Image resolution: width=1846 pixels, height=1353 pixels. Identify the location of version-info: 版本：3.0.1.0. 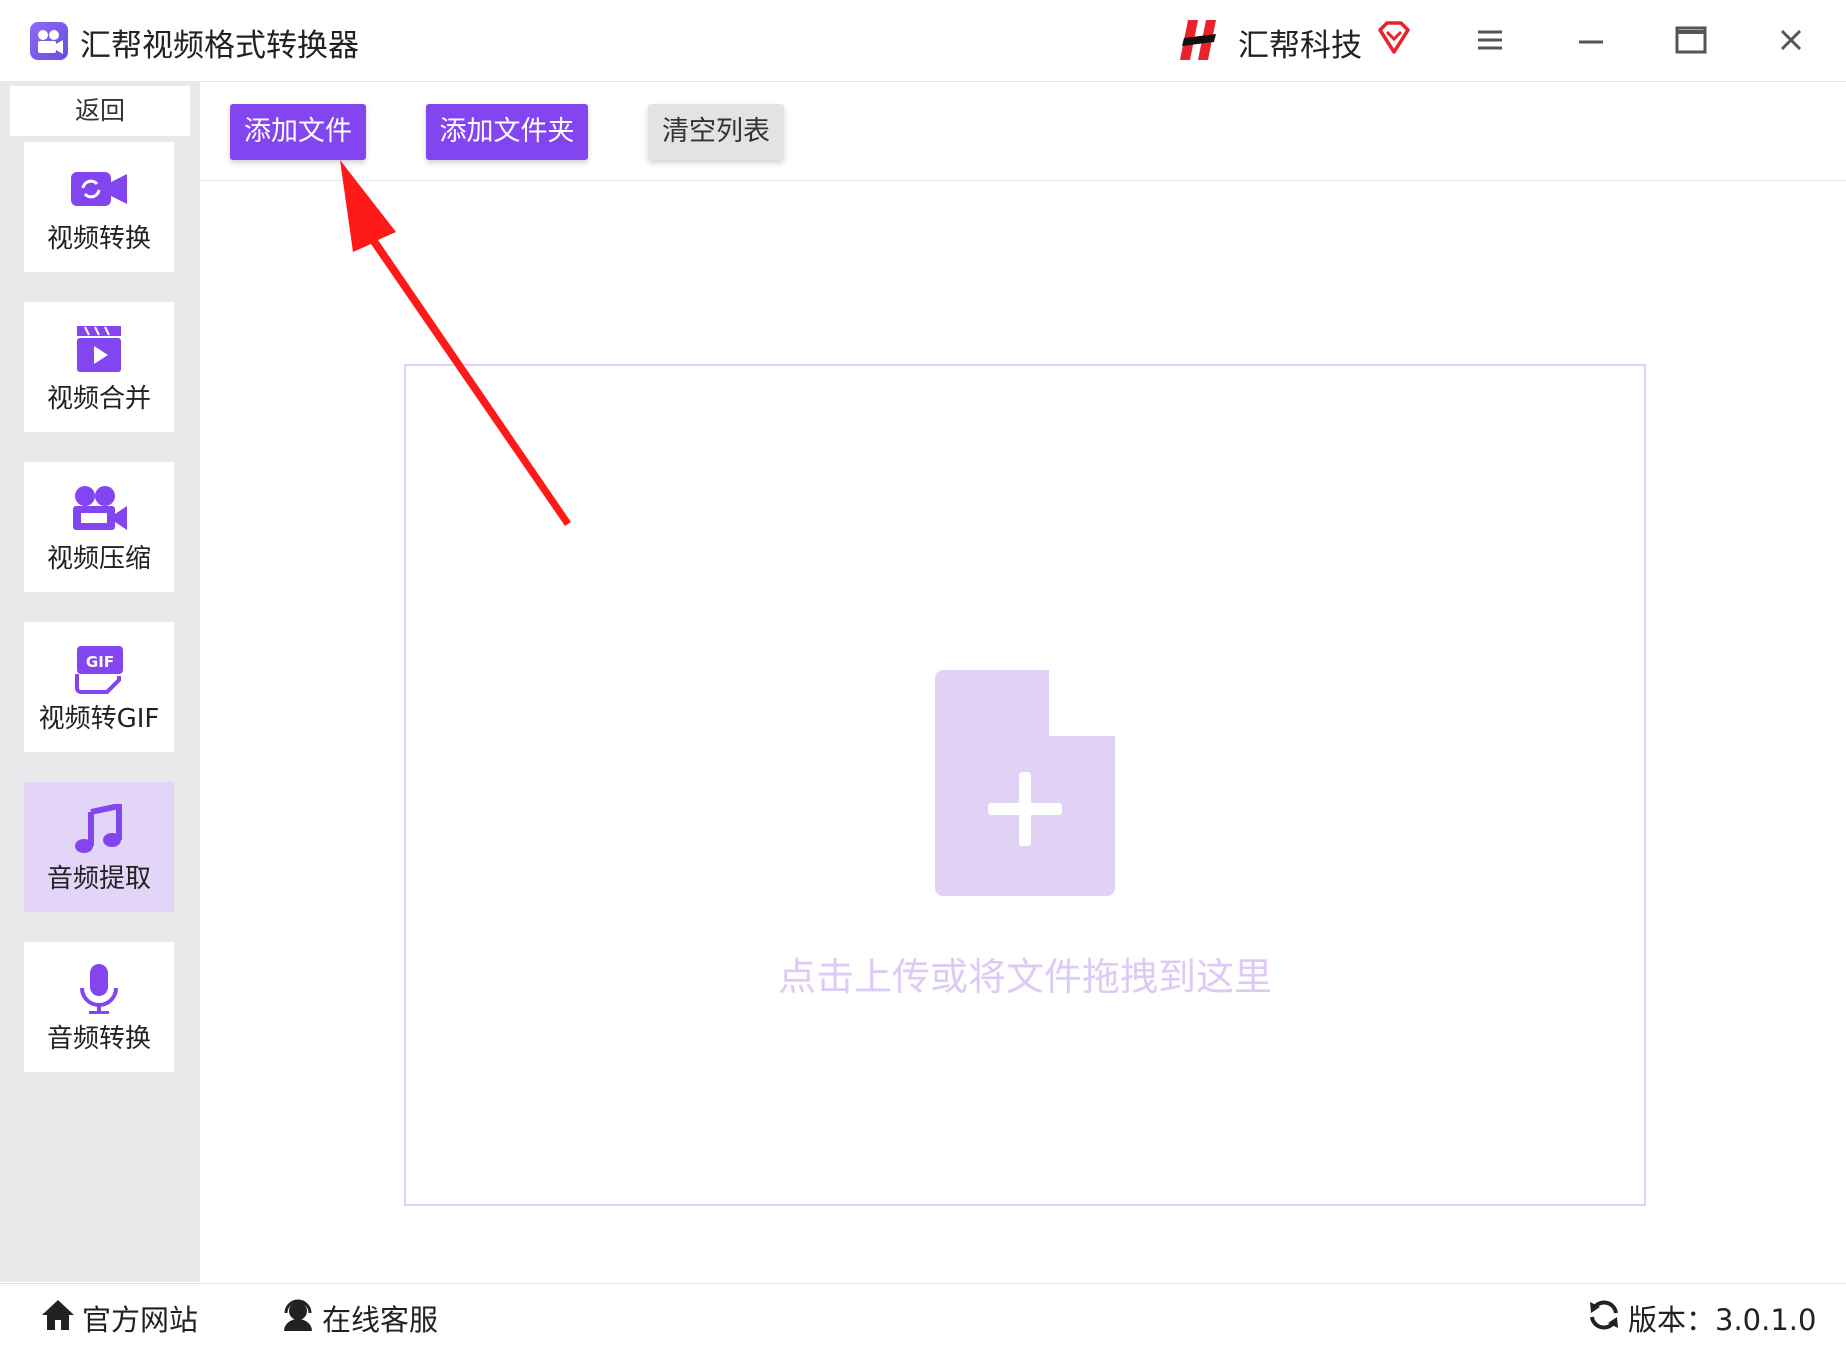
(1701, 1318).